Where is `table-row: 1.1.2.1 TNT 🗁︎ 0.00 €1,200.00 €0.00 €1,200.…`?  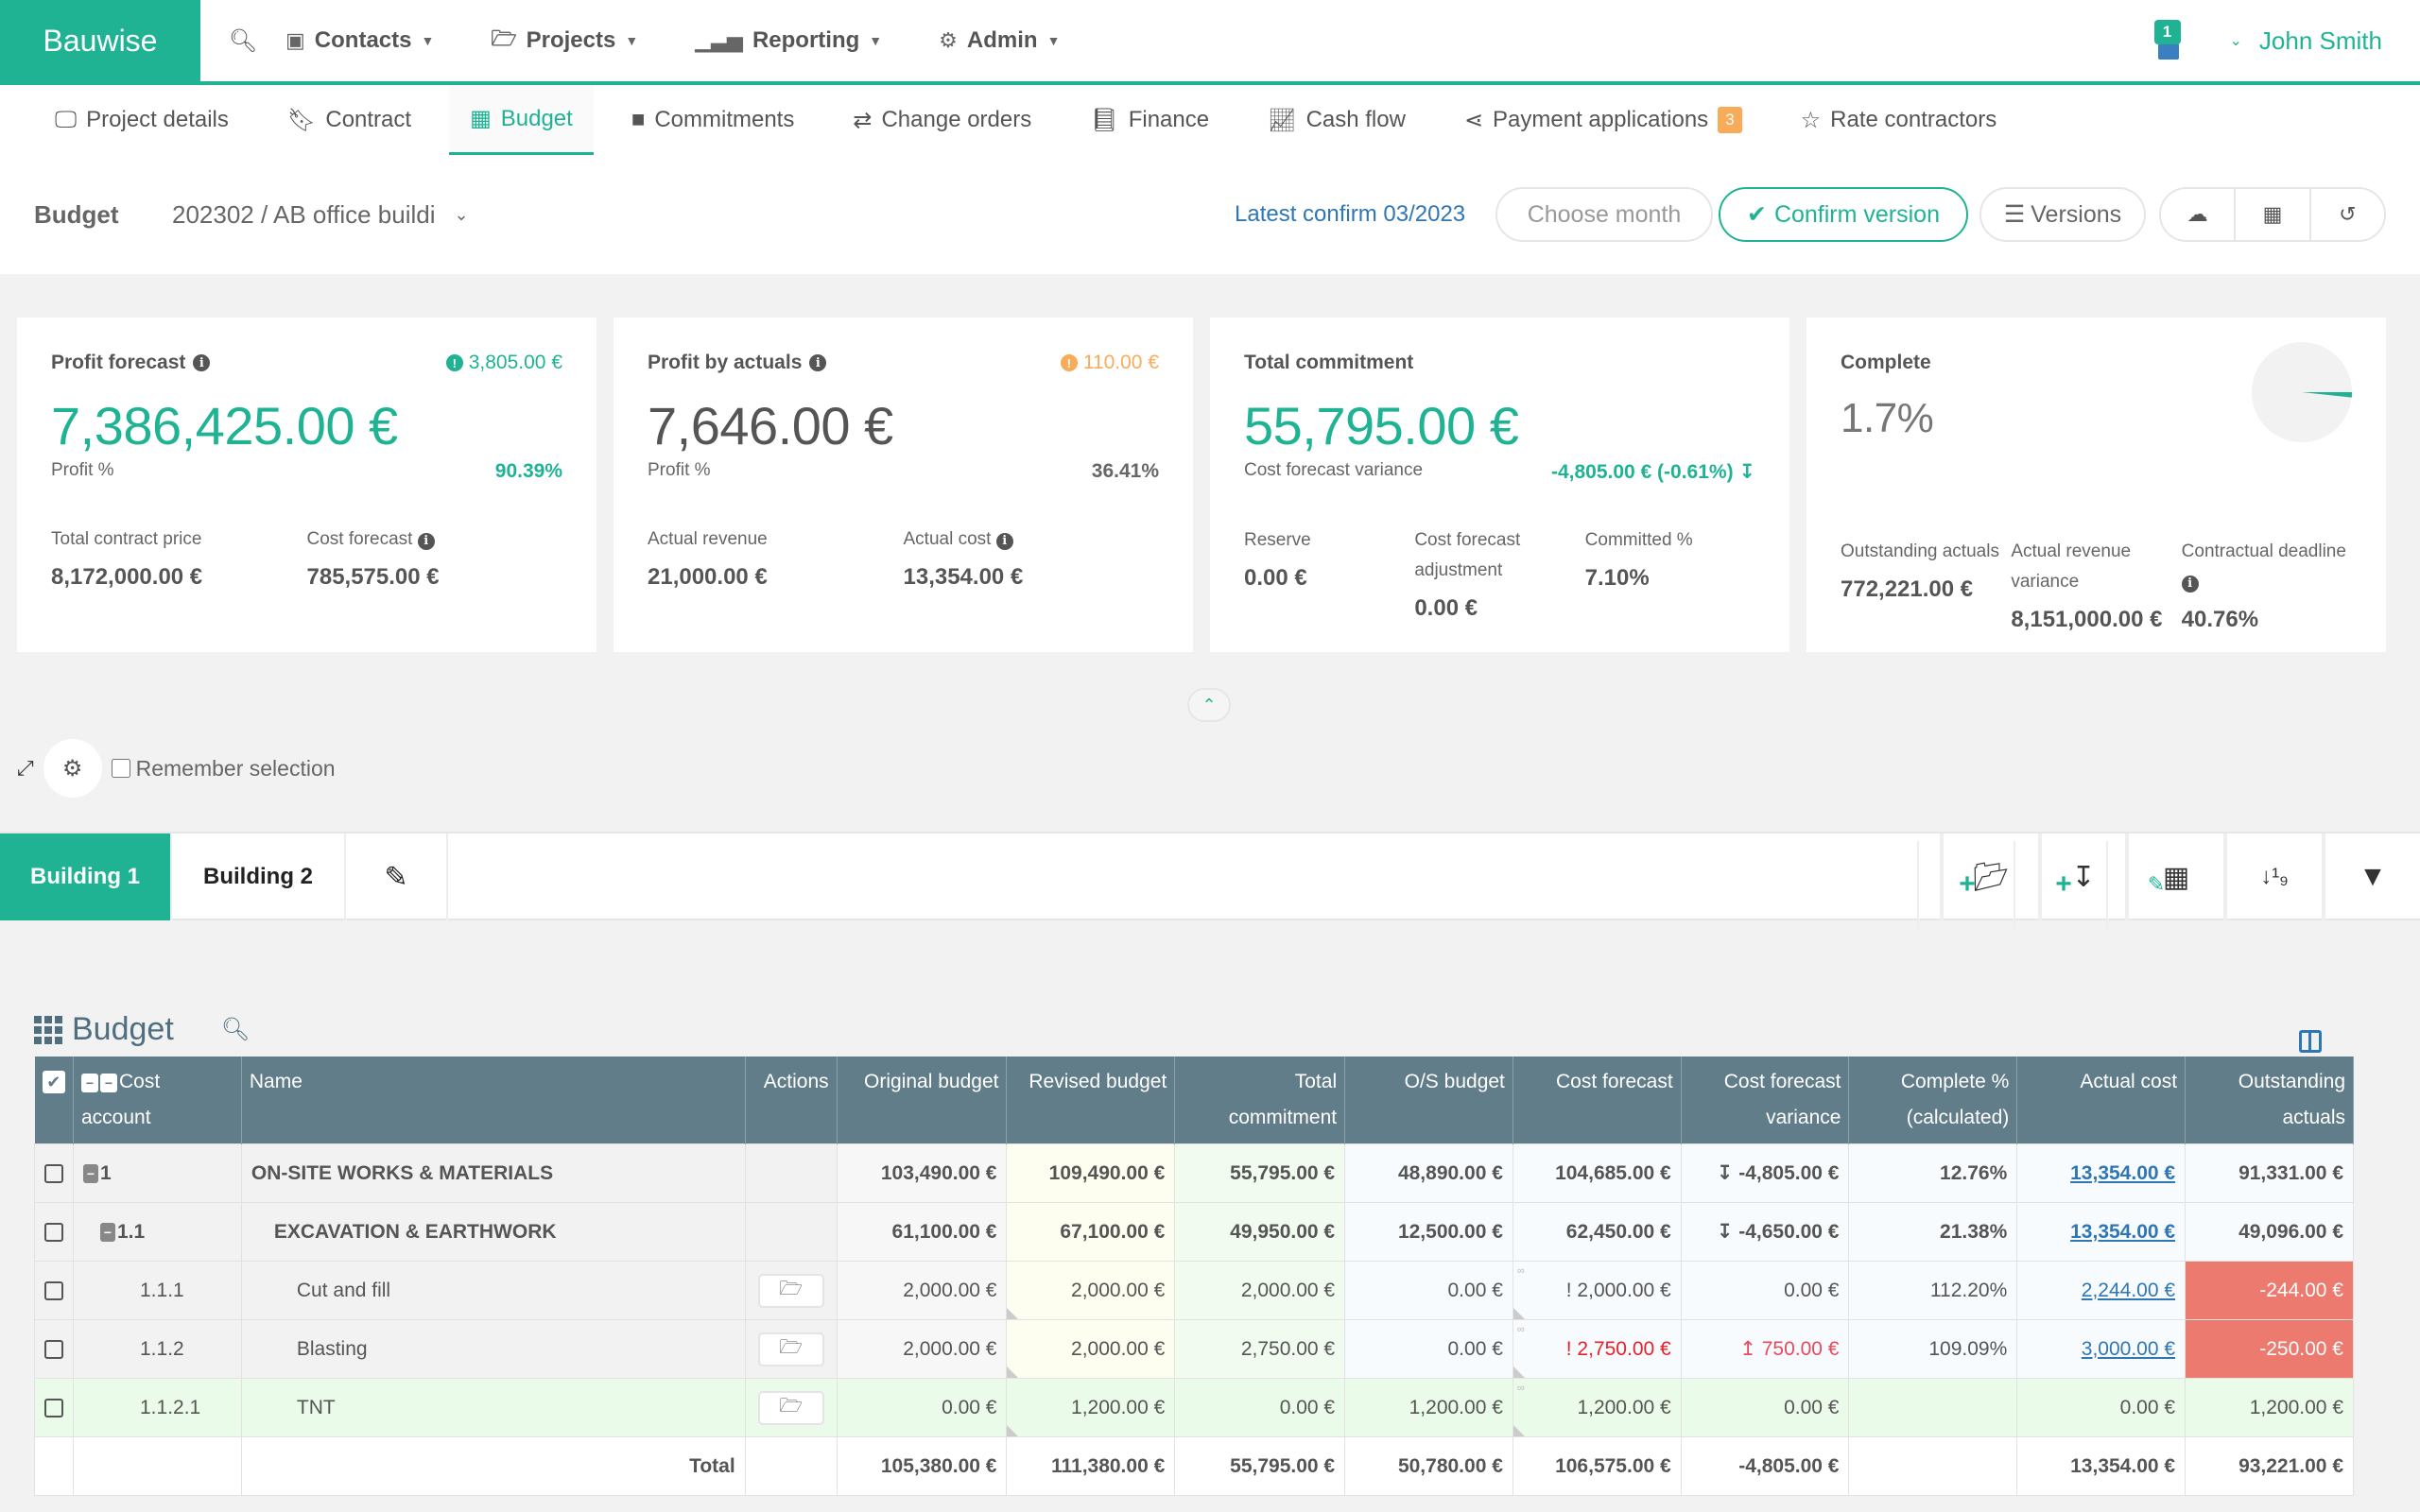
table-row: 1.1.2.1 TNT 🗁︎ 0.00 €1,200.00 €0.00 €1,200.… is located at coordinates (1194, 1407).